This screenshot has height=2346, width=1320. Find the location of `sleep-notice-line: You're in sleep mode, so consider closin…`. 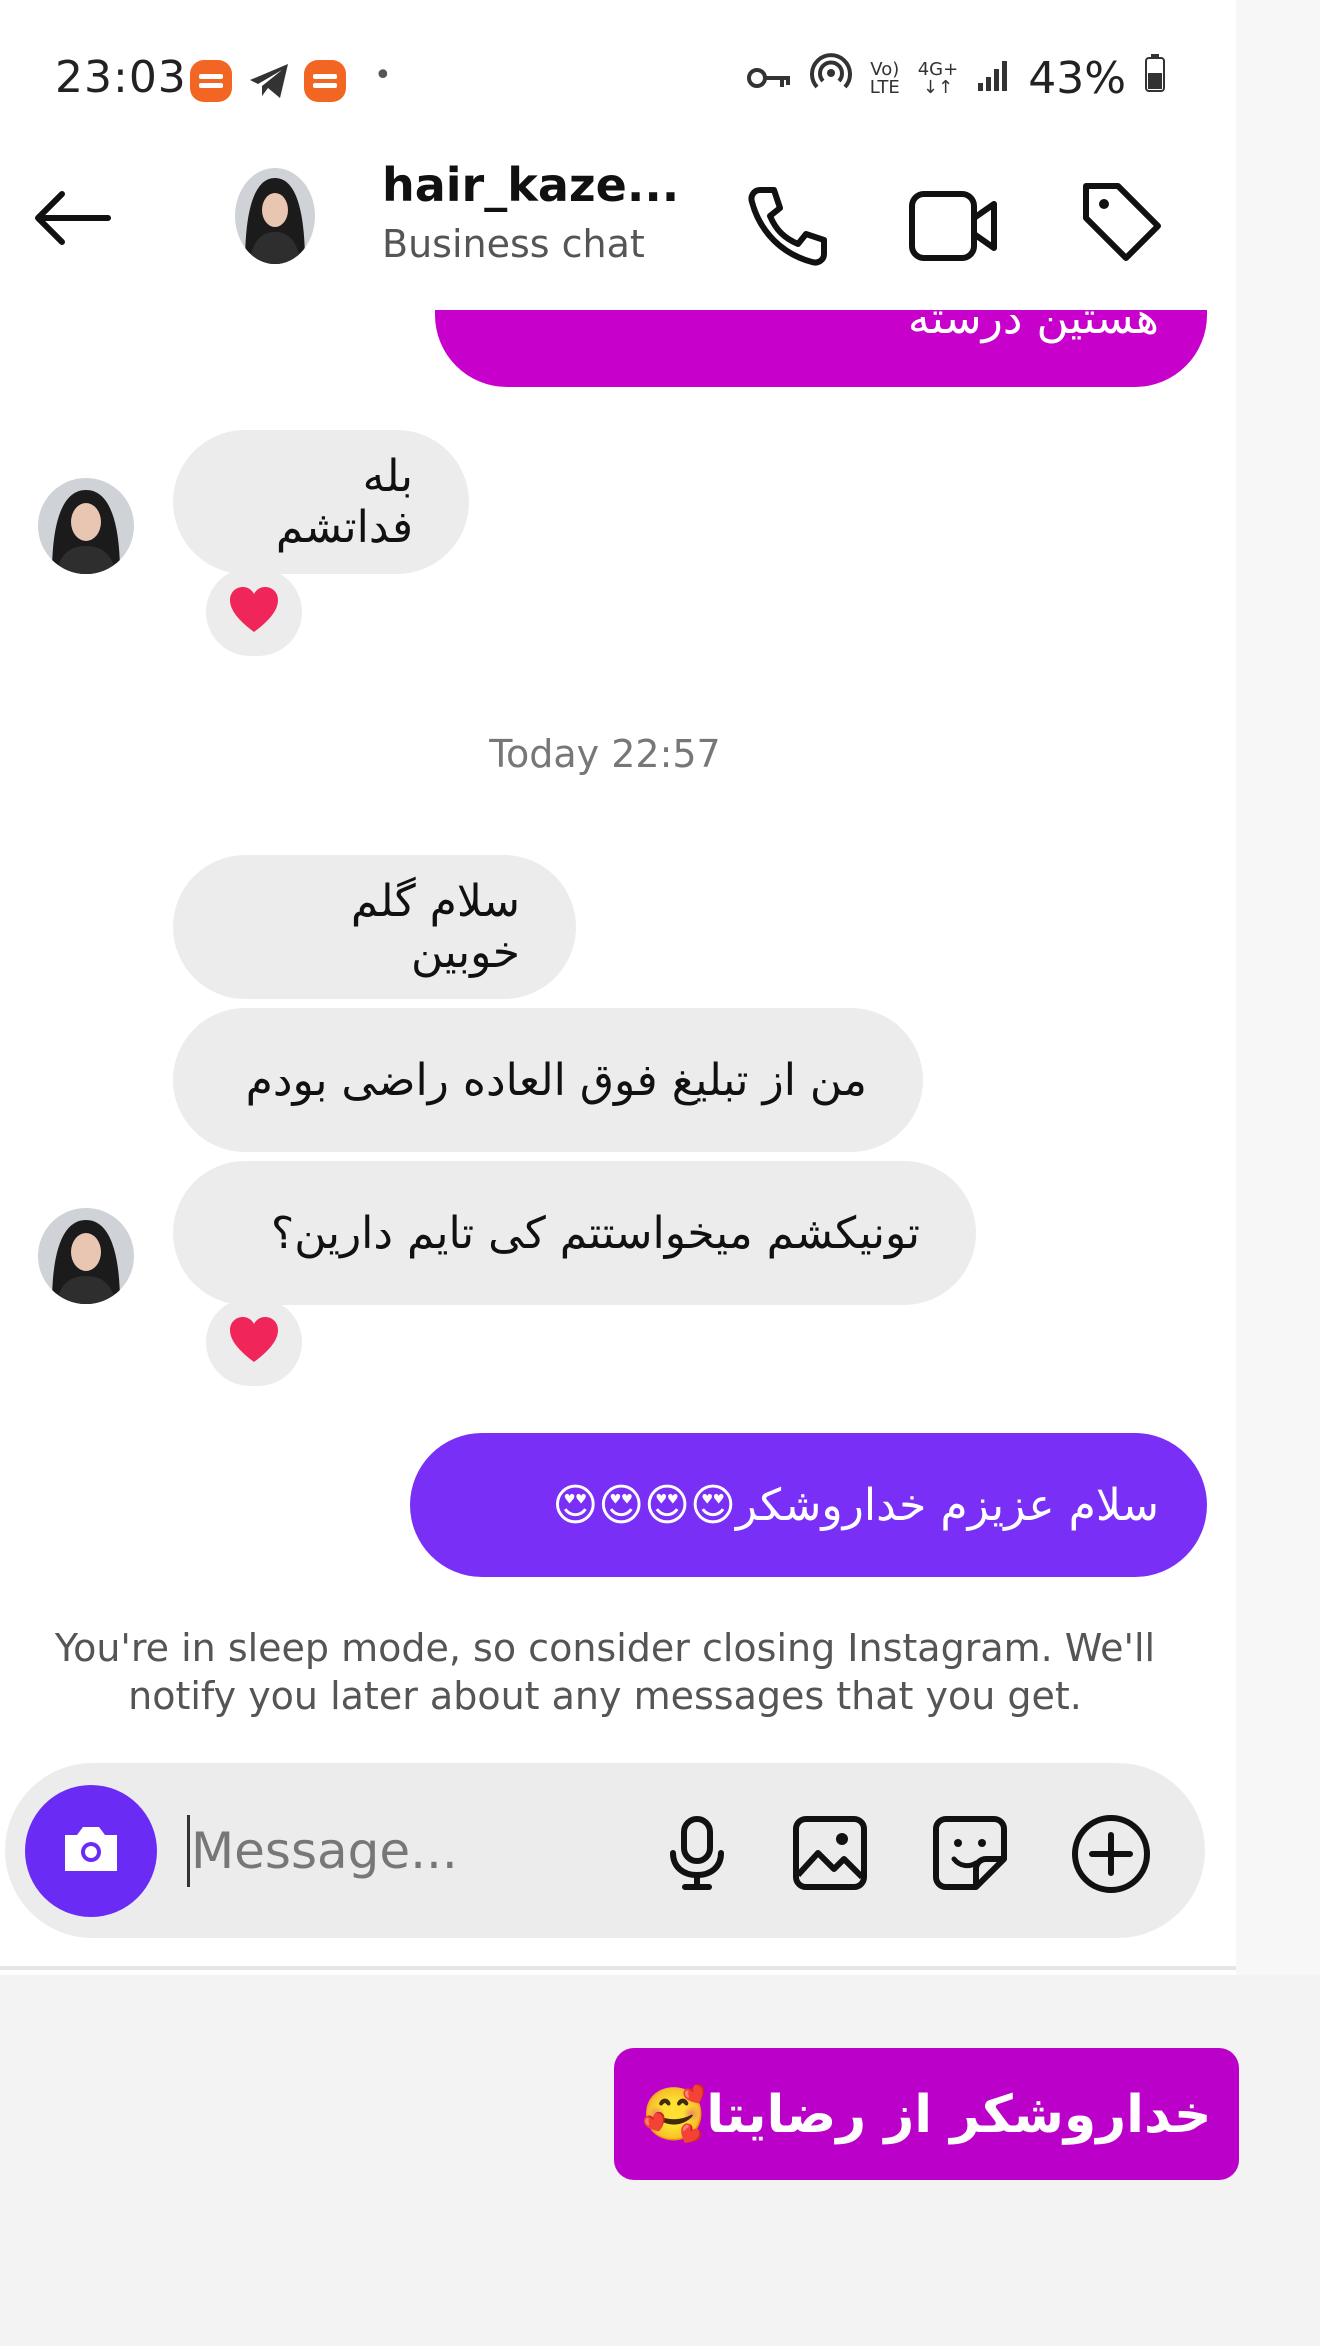

sleep-notice-line: You're in sleep mode, so consider closin… is located at coordinates (605, 1648).